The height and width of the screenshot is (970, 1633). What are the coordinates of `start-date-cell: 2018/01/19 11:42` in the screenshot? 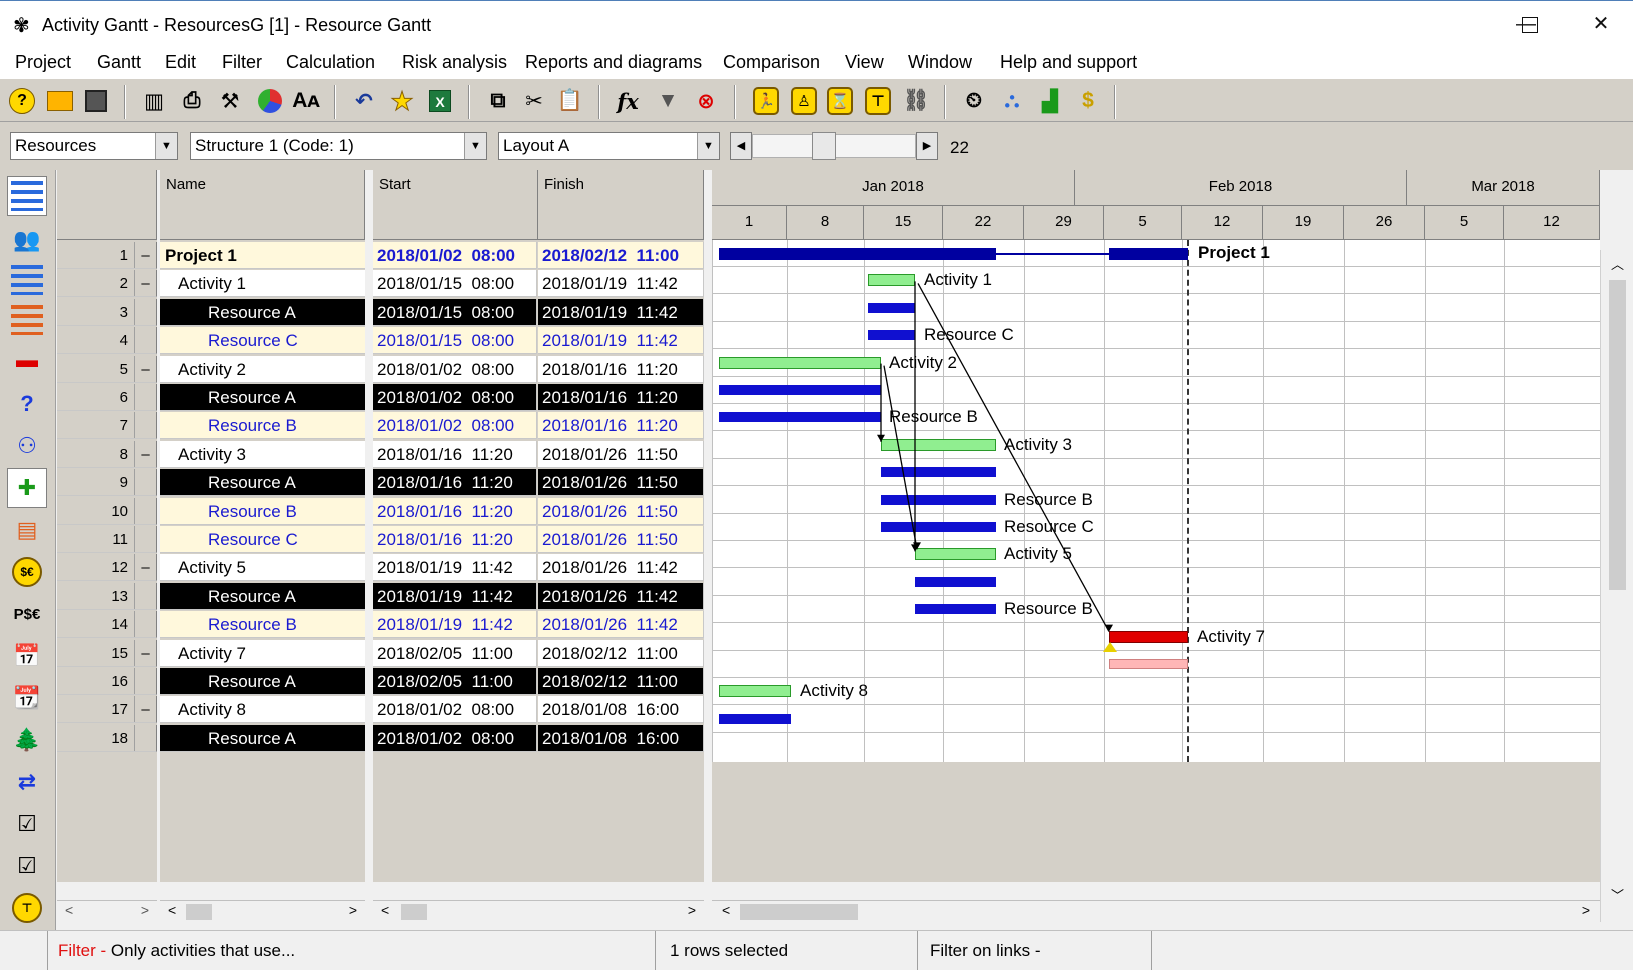 It's located at (455, 625).